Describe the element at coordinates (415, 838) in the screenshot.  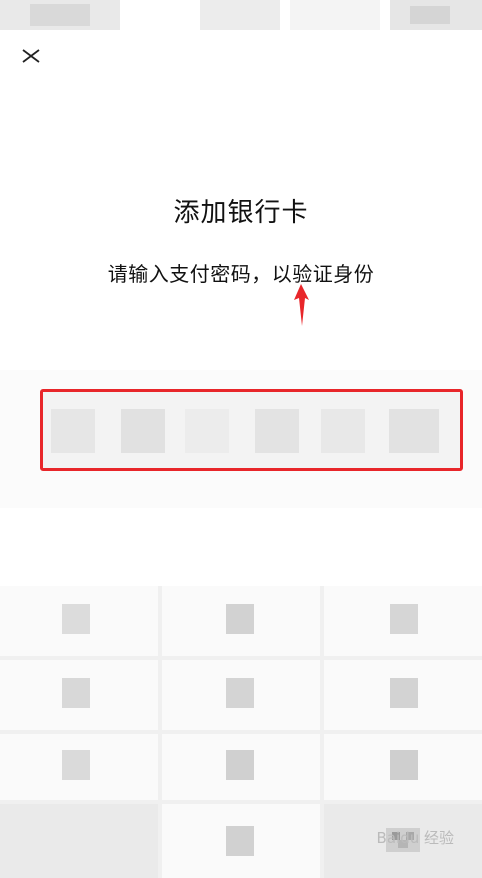
I see `watermark: Baidu 经验` at that location.